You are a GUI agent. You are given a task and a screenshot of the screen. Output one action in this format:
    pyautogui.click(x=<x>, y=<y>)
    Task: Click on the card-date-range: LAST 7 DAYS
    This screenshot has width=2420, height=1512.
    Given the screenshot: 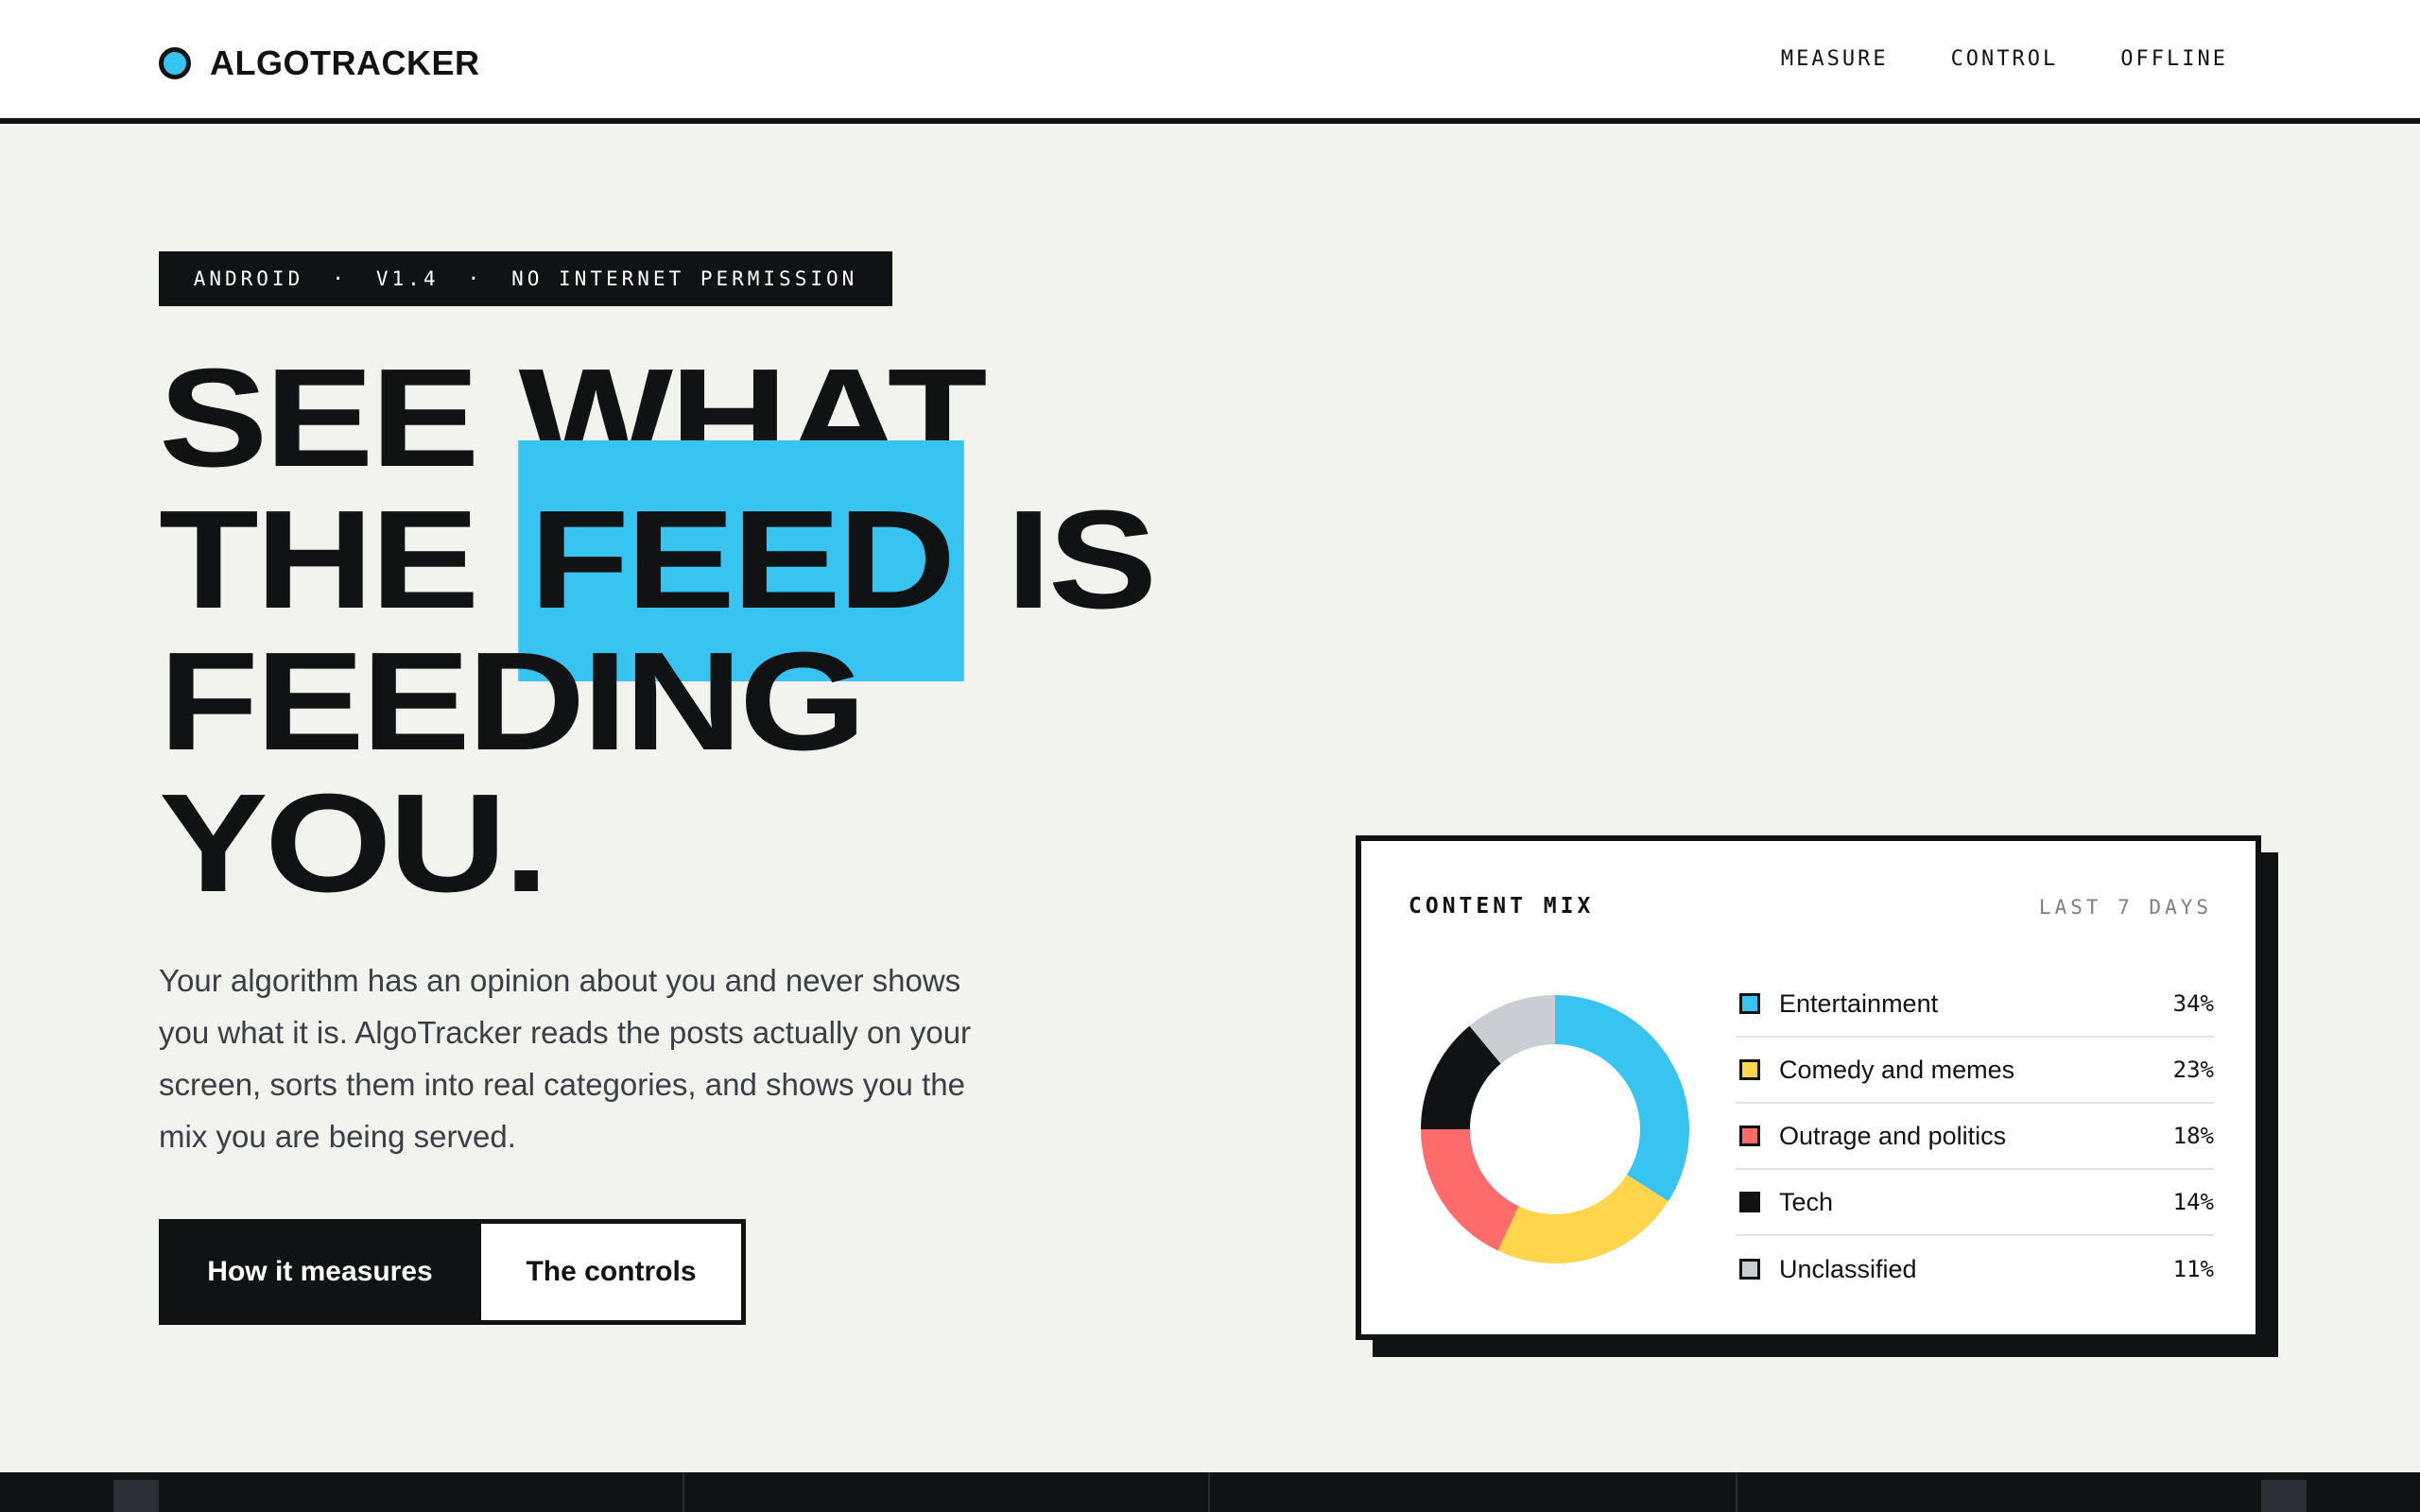 What is the action you would take?
    pyautogui.click(x=2125, y=907)
    